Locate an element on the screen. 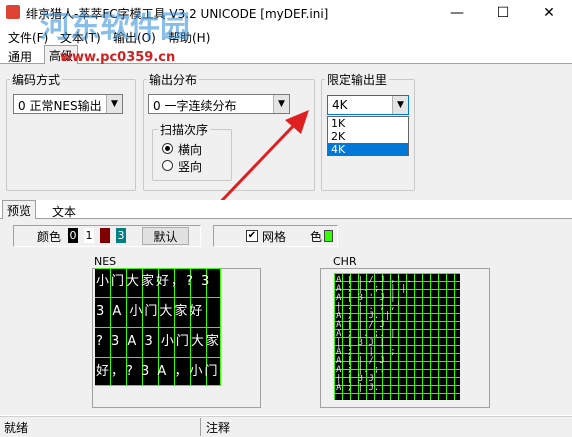  bottom-tab-strip is located at coordinates (286, 209).